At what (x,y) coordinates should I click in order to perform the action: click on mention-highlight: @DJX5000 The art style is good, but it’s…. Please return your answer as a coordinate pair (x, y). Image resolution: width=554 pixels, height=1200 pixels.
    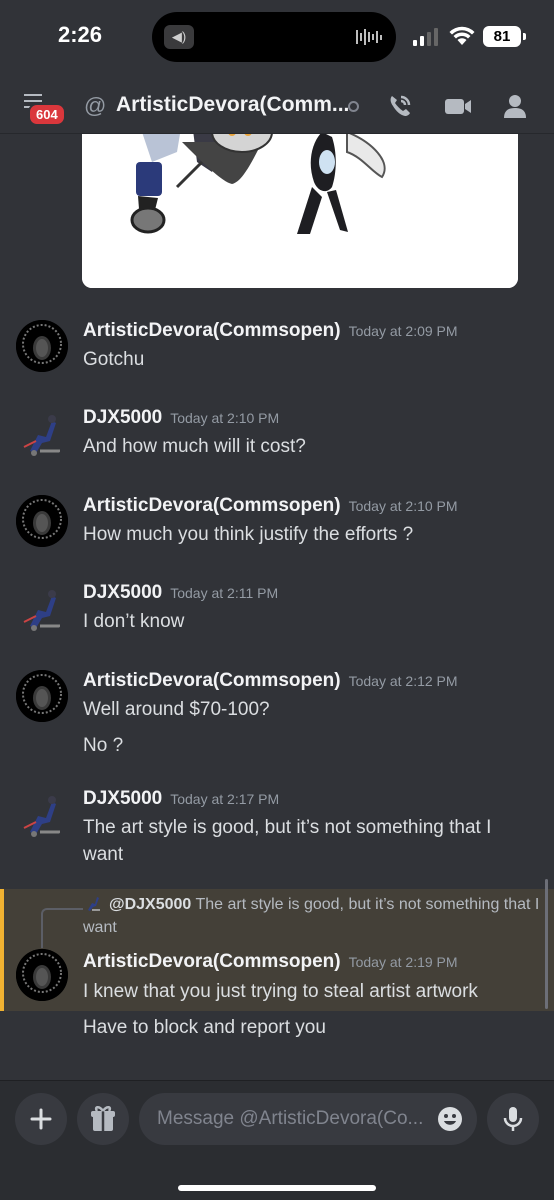
    Looking at the image, I should click on (277, 950).